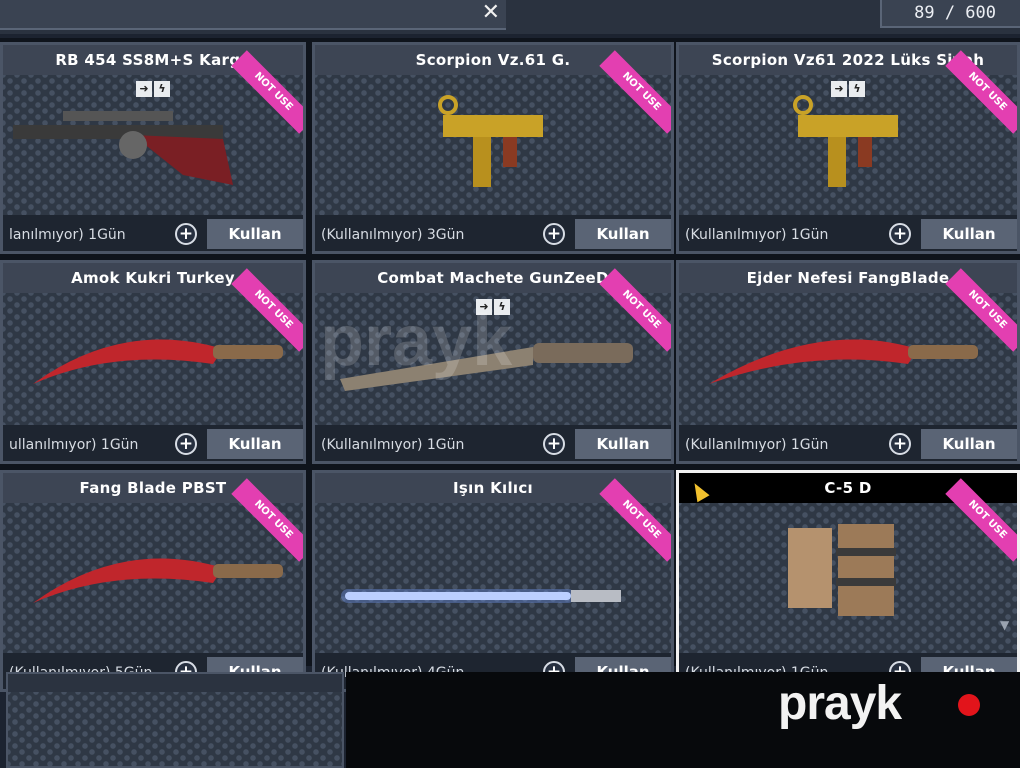 Image resolution: width=1020 pixels, height=768 pixels. I want to click on close-icon: ✕, so click(491, 13).